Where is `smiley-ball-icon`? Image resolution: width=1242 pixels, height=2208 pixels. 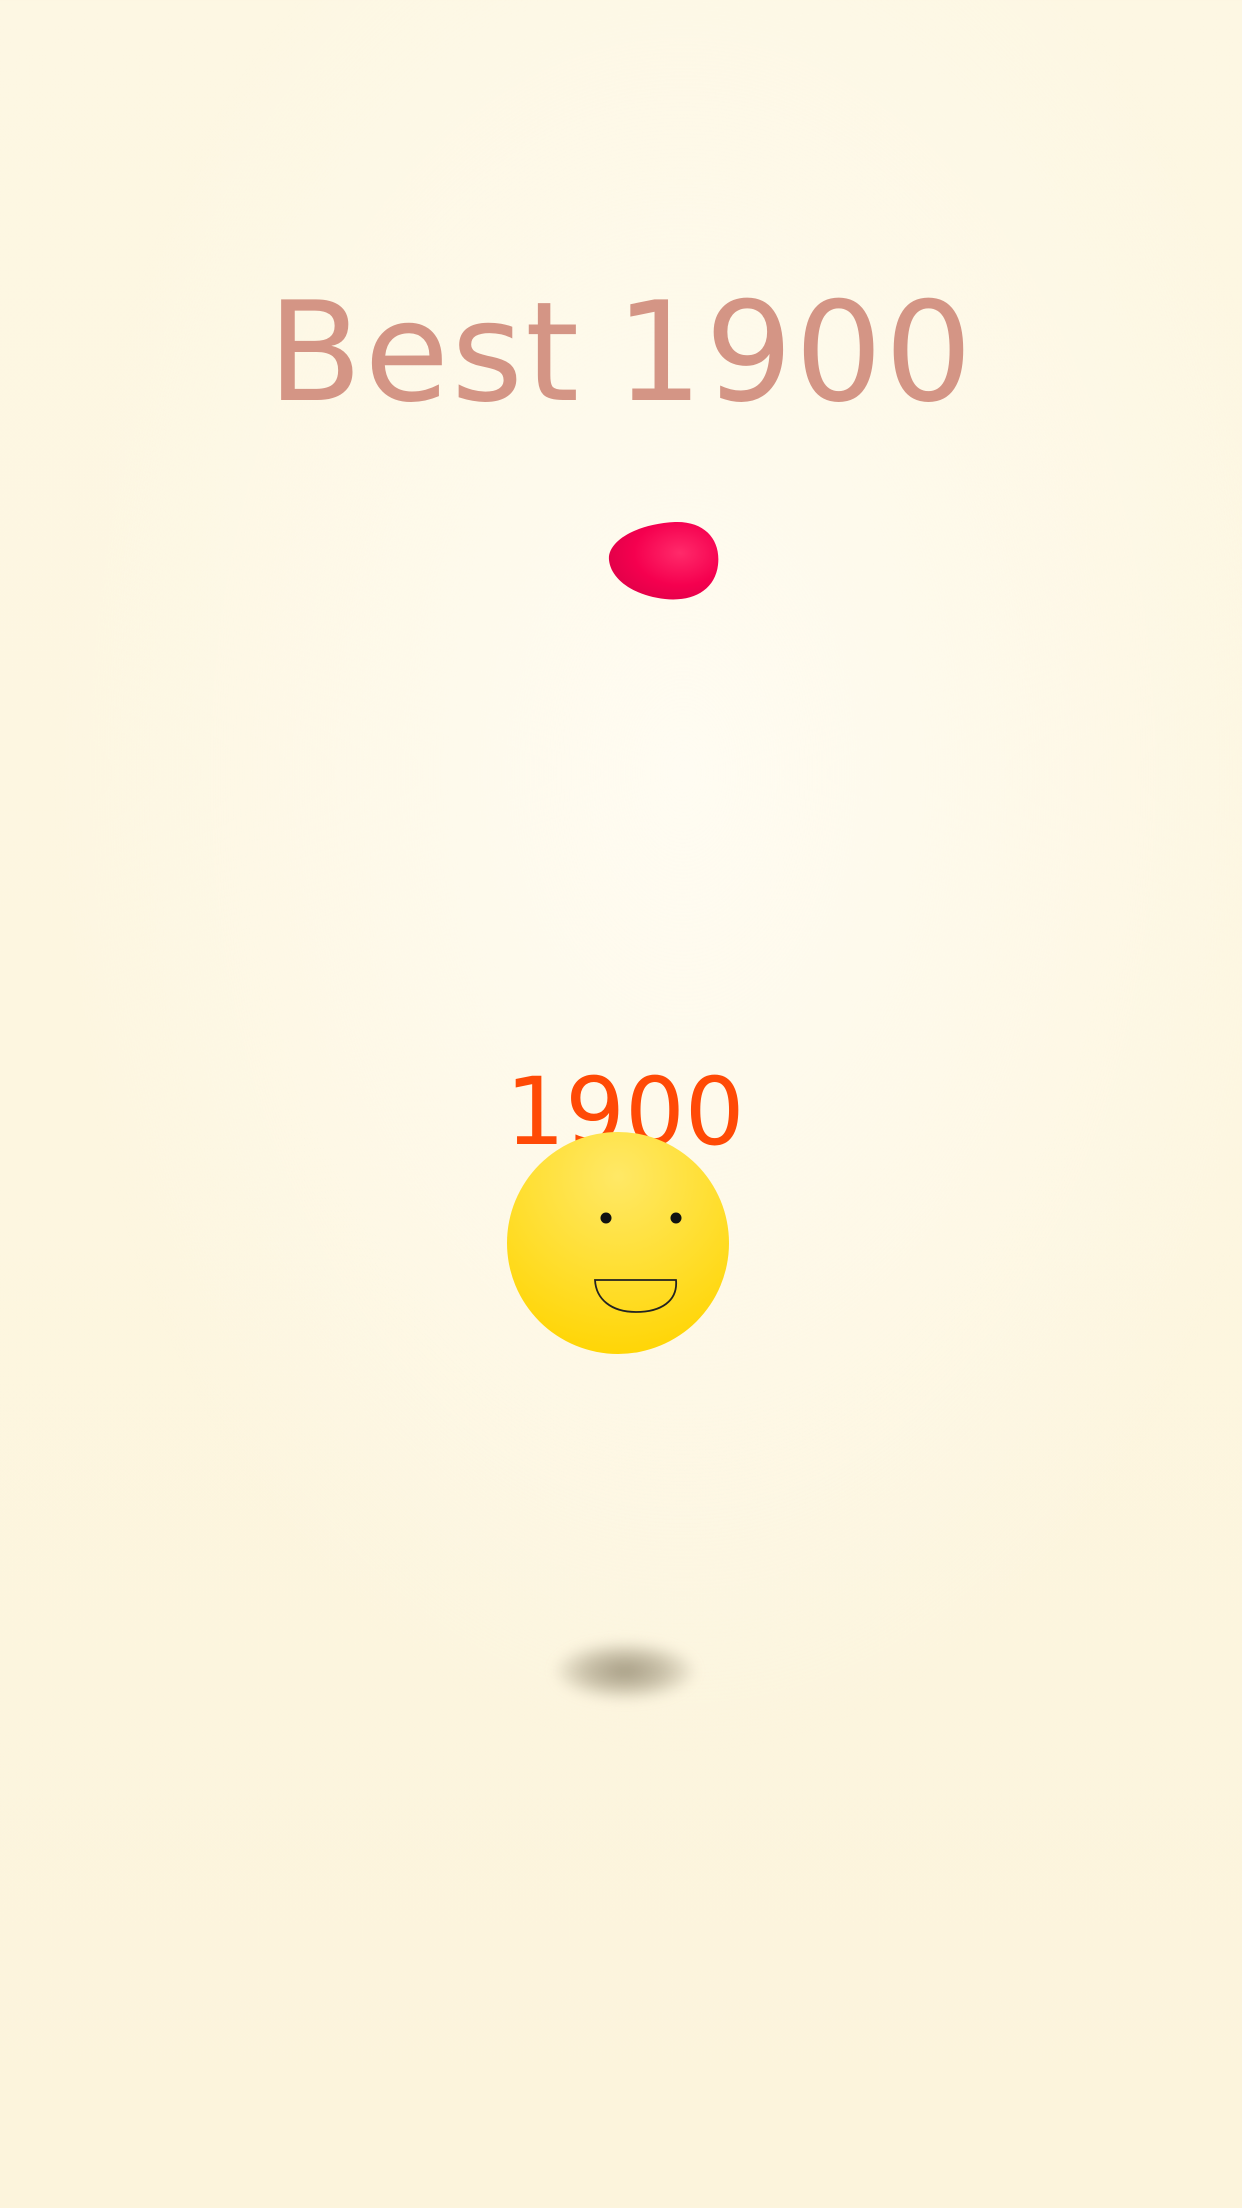
smiley-ball-icon is located at coordinates (618, 1243).